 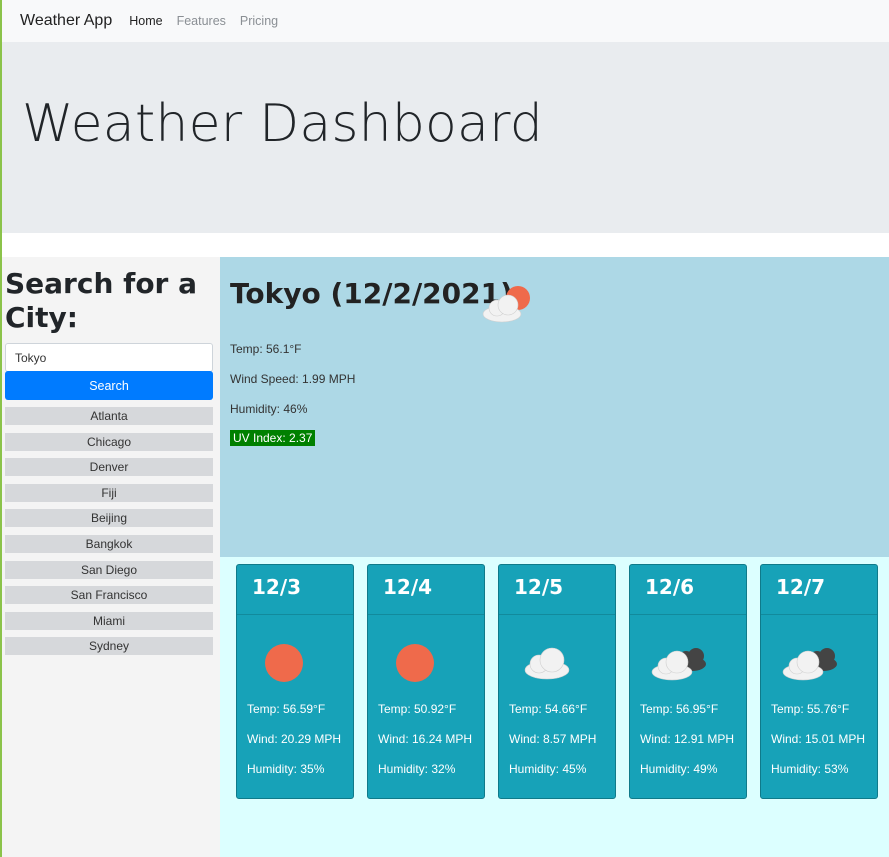 What do you see at coordinates (266, 349) in the screenshot?
I see `current-temp: Temp: 56.1°F` at bounding box center [266, 349].